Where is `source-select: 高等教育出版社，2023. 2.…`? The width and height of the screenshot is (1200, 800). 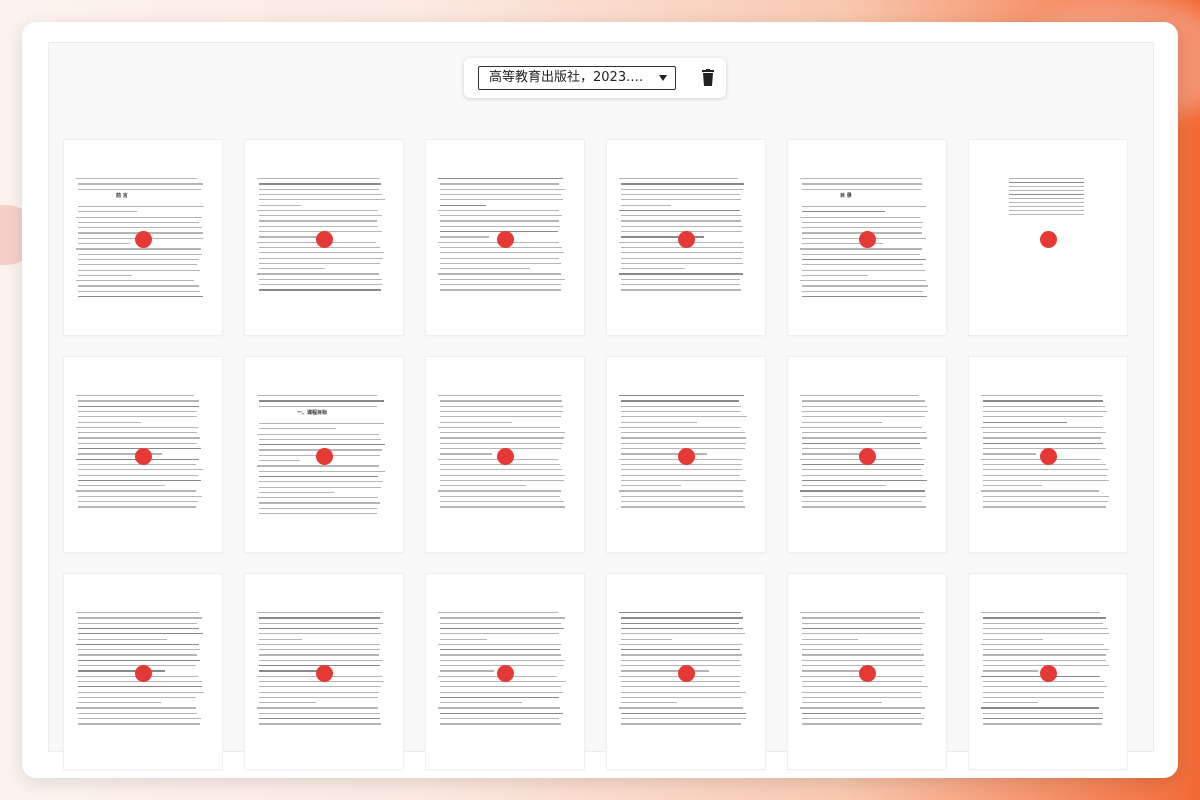
source-select: 高等教育出版社，2023. 2.… is located at coordinates (577, 78).